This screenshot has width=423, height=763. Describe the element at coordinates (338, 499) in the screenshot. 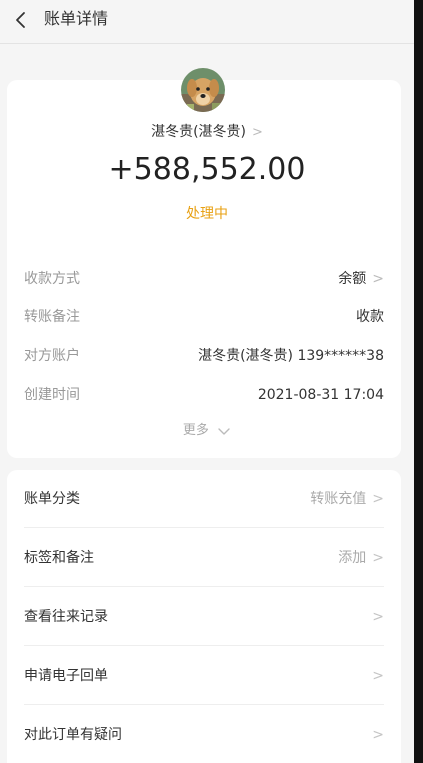

I see `list-item-value: 转账充值` at that location.